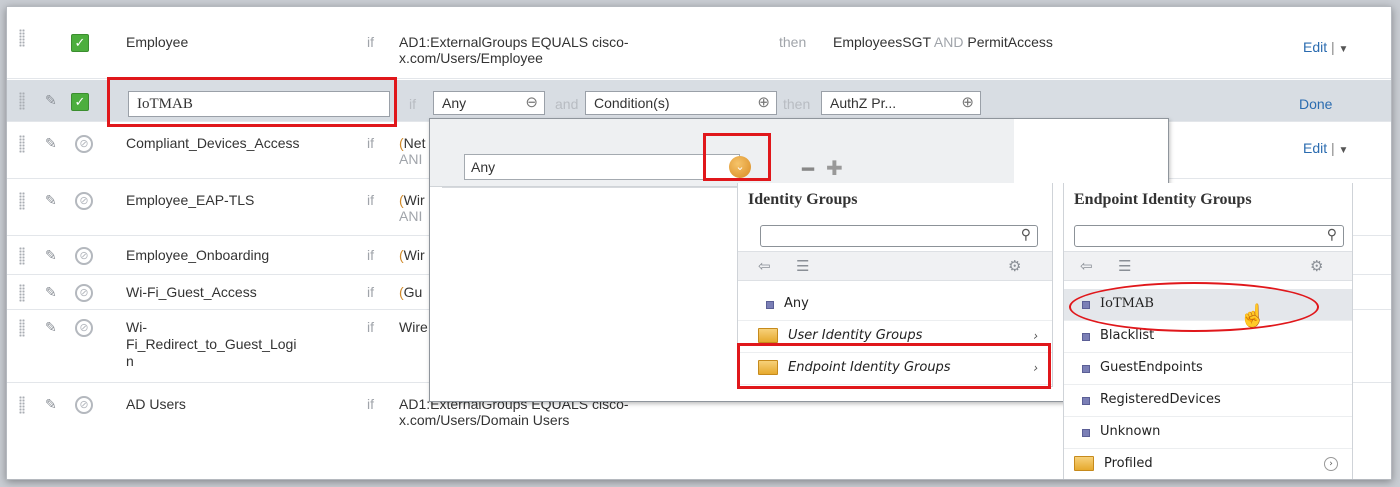 This screenshot has width=1400, height=487. I want to click on list-item: Profiled ›, so click(1208, 464).